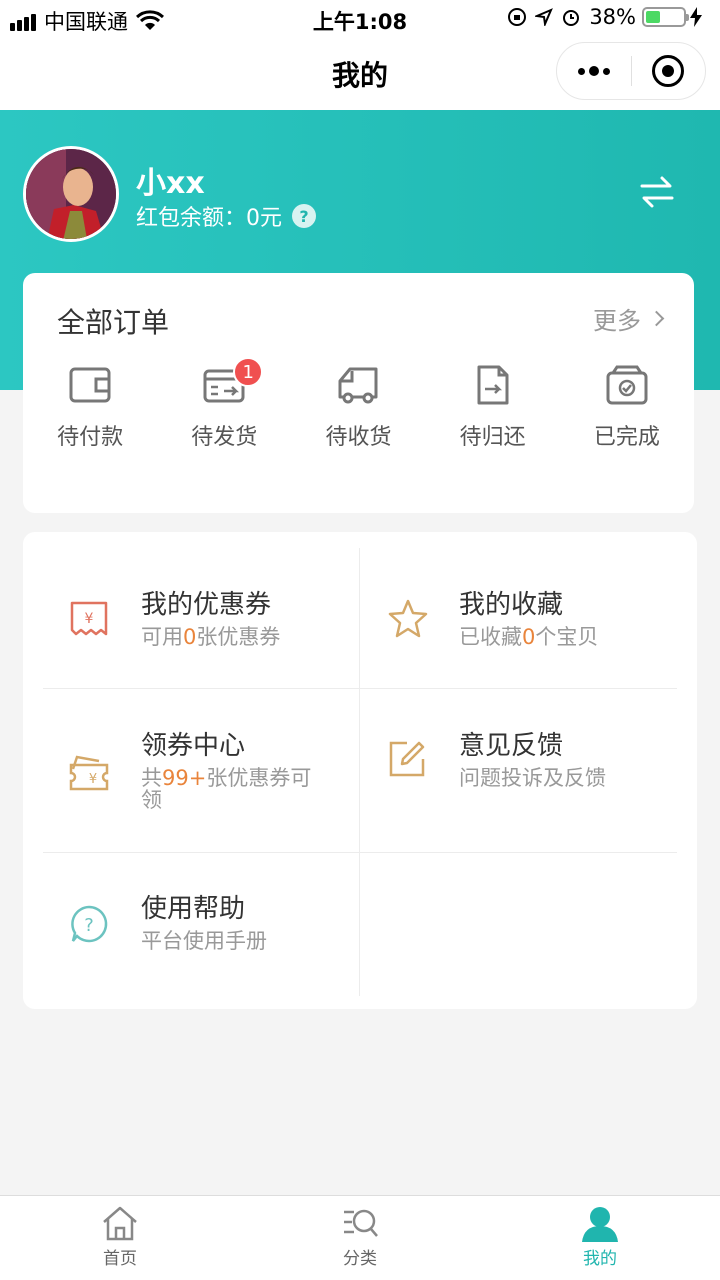  I want to click on tab-home: 首页, so click(120, 1238).